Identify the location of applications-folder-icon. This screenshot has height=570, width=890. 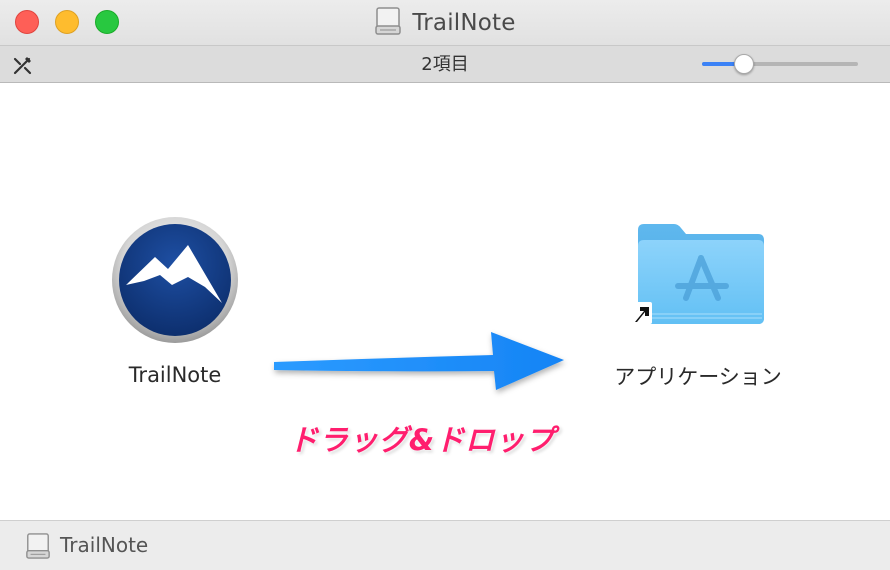
(700, 276).